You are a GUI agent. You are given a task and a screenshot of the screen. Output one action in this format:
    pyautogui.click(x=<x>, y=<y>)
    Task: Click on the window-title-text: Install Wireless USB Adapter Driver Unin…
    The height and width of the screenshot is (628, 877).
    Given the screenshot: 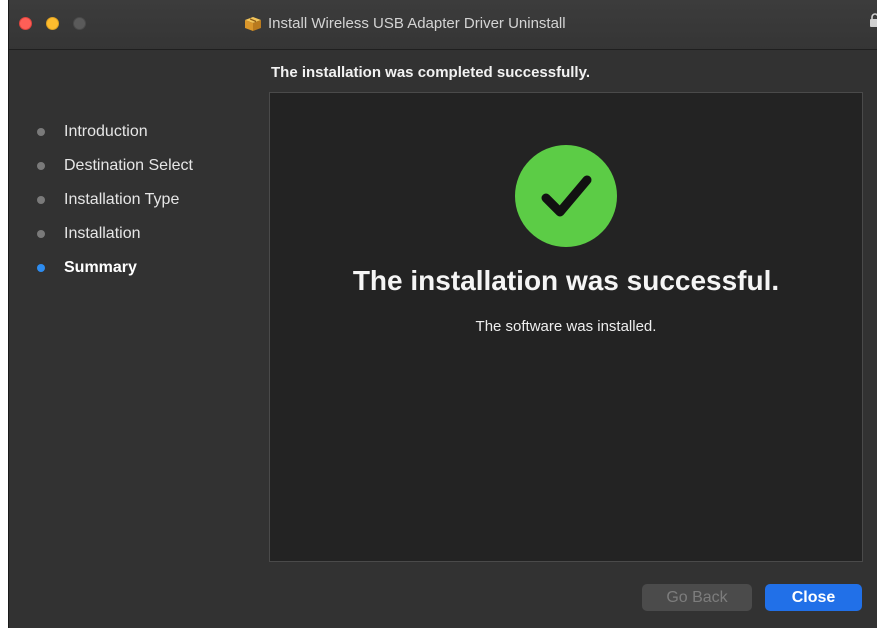 What is the action you would take?
    pyautogui.click(x=417, y=23)
    